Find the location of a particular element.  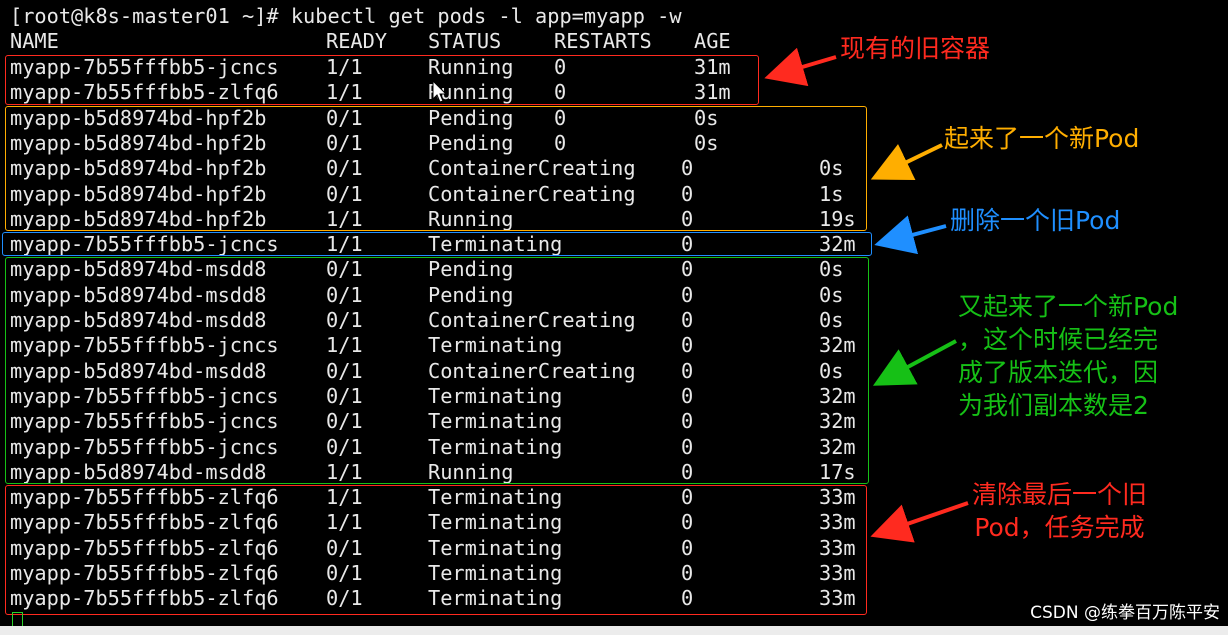

note-new-pod-again: 又起来了一个新Pod ，这个时候已经完 成了版本迭代，因 为我们副本数是2 is located at coordinates (1068, 356).